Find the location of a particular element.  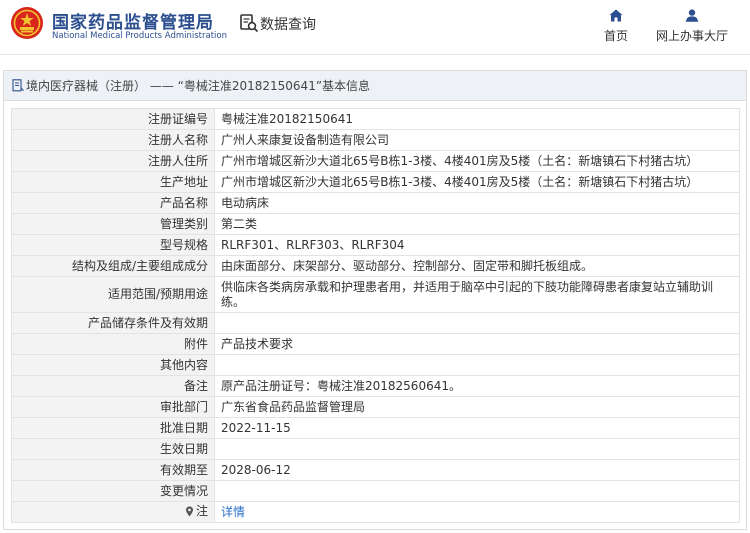

field-label: 批准日期 is located at coordinates (113, 428).